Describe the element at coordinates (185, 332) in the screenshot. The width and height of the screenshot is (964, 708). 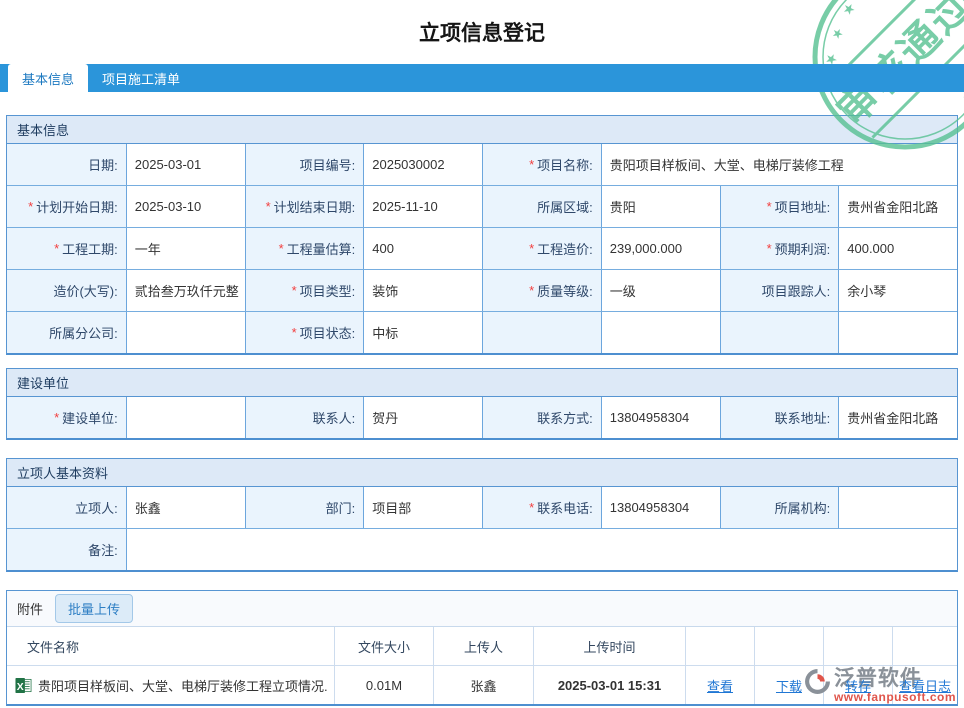
I see `branch-value` at that location.